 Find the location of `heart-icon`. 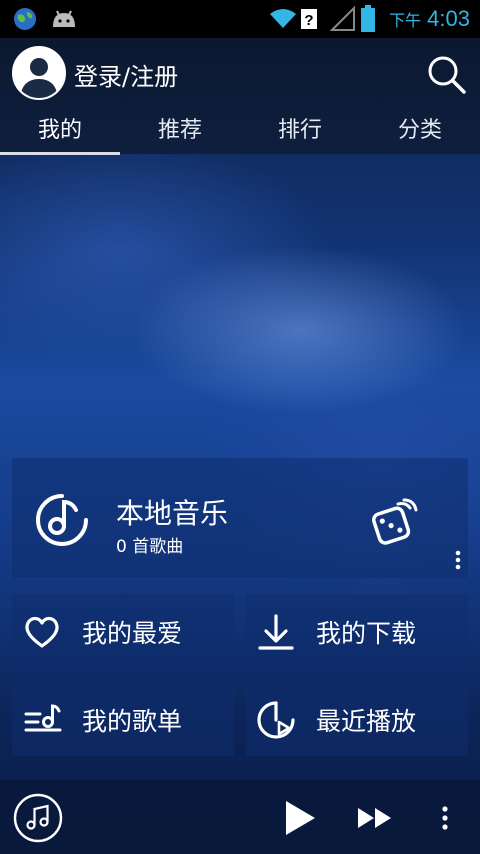

heart-icon is located at coordinates (42, 632).